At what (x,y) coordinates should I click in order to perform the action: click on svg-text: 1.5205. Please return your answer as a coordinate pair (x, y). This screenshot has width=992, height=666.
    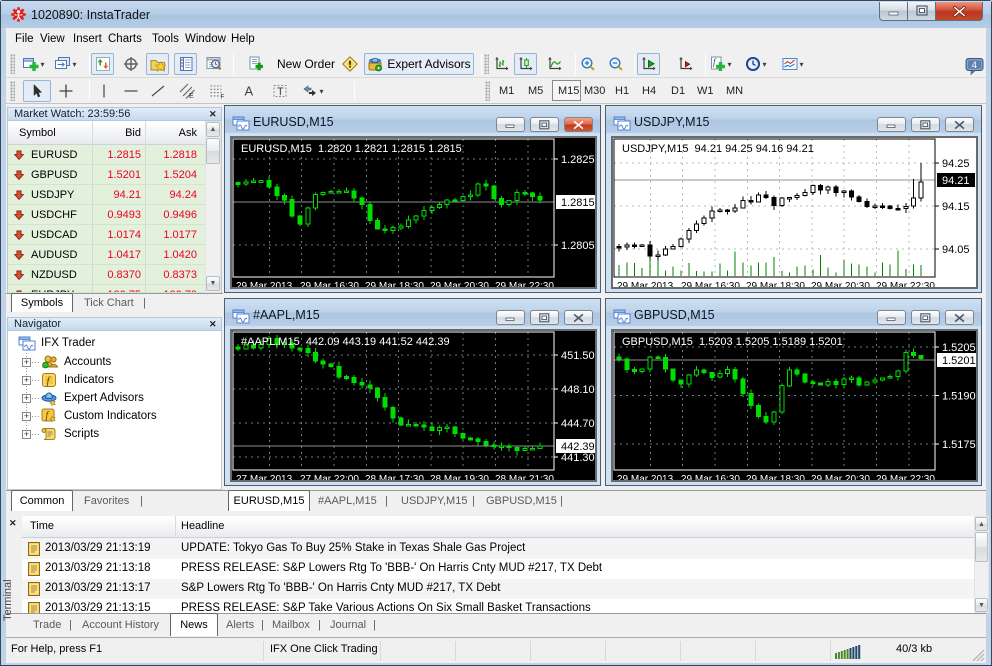
    Looking at the image, I should click on (959, 348).